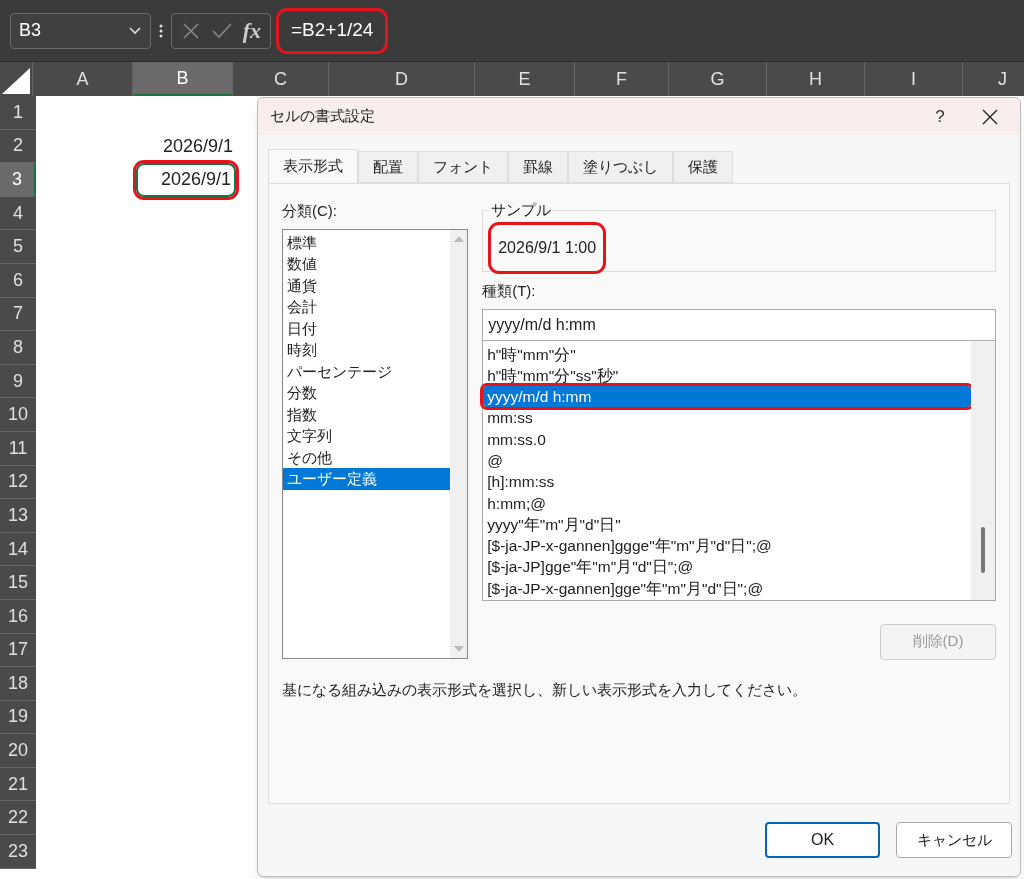  What do you see at coordinates (183, 79) in the screenshot?
I see `column-header: B` at bounding box center [183, 79].